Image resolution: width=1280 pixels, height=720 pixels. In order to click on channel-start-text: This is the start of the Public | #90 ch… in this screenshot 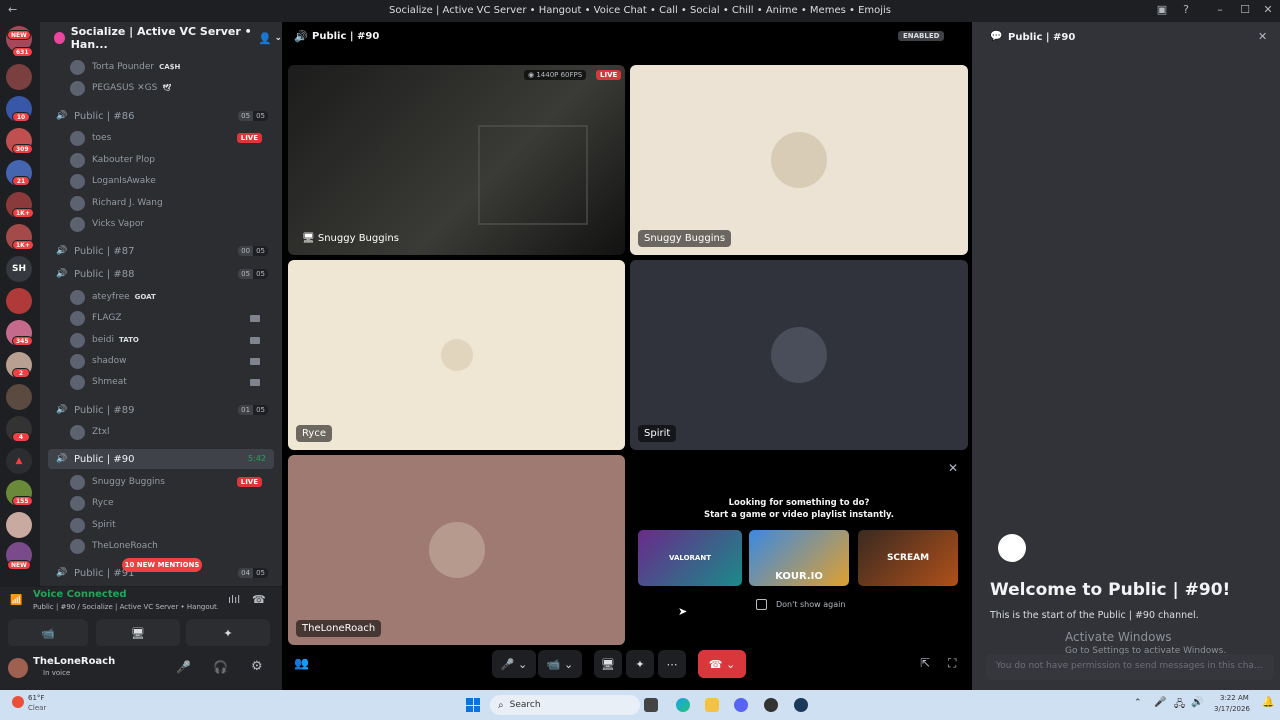, I will do `click(1094, 615)`.